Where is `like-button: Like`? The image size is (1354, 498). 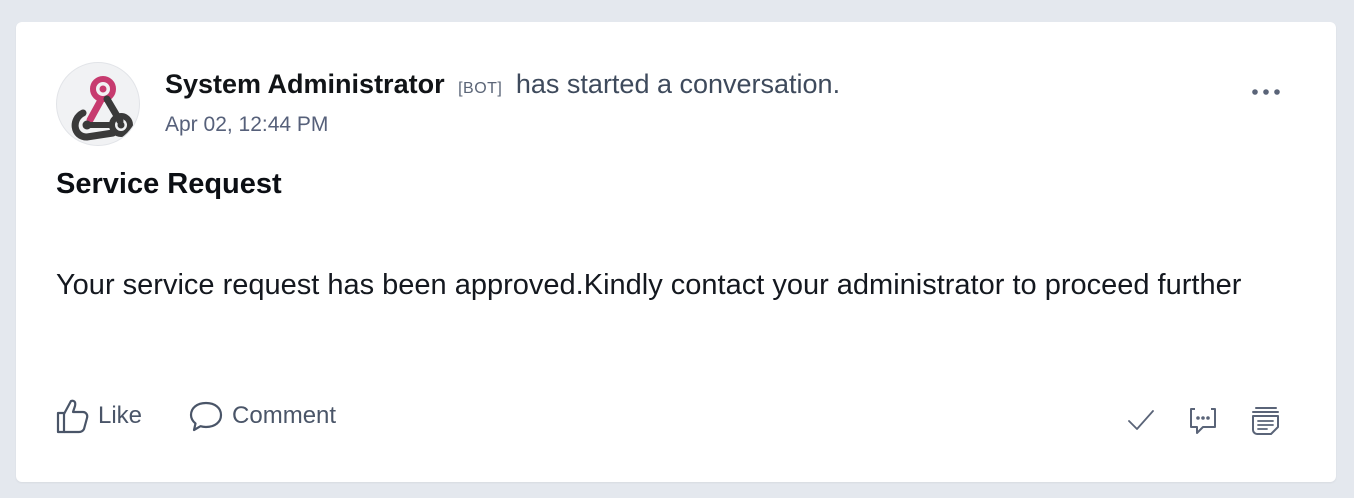
like-button: Like is located at coordinates (98, 416).